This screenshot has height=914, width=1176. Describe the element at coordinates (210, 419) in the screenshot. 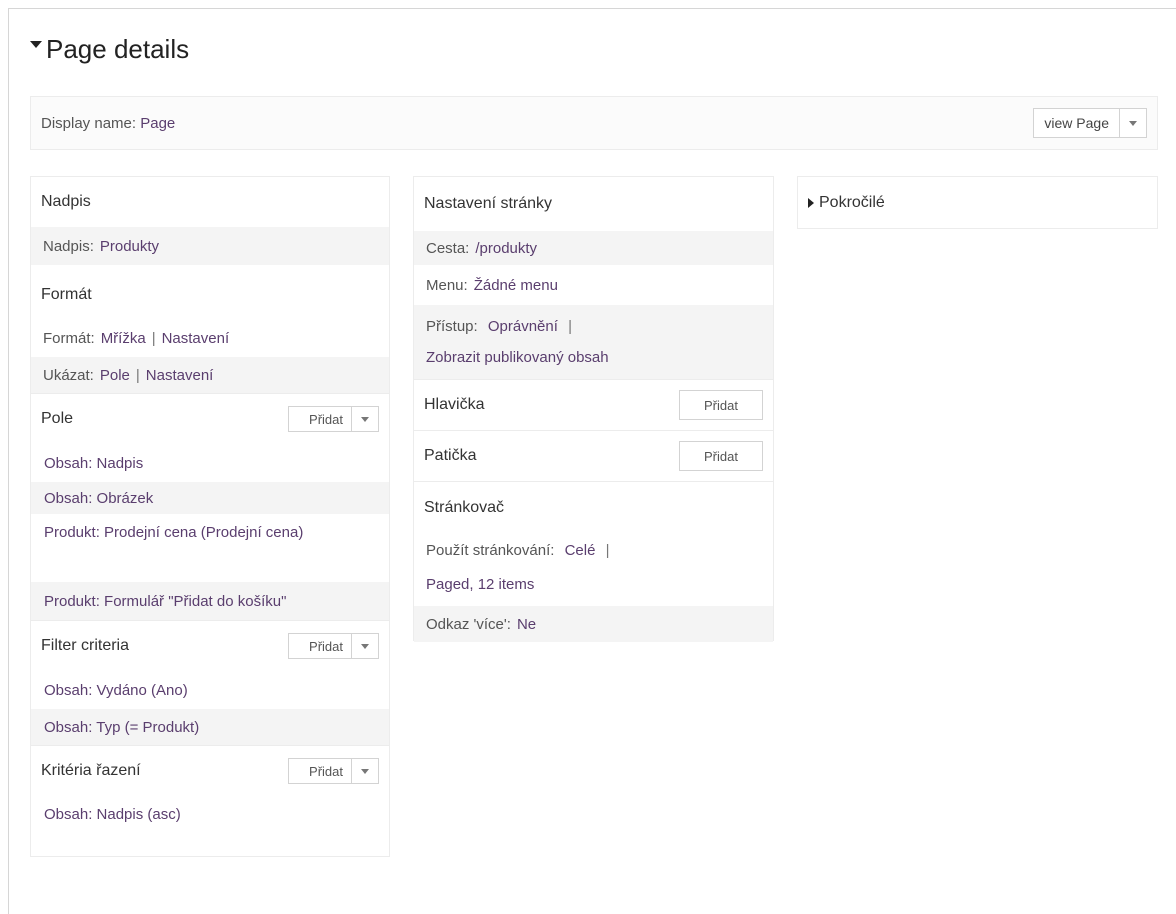

I see `section-fields-heading: Pole Přidat` at that location.